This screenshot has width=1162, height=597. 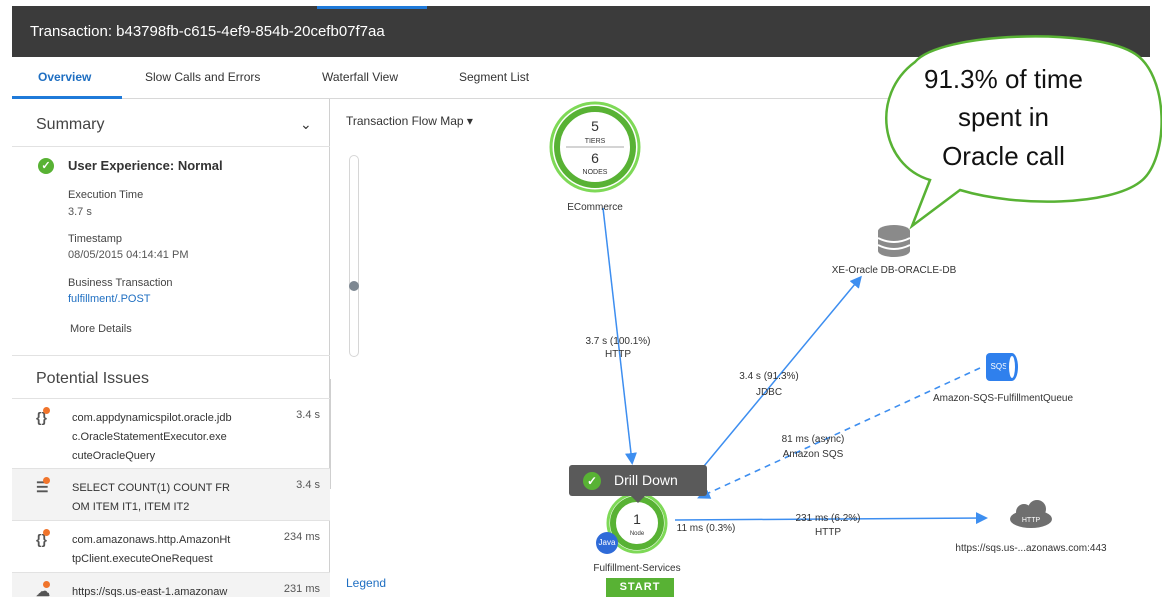 I want to click on callout-line: Oracle call, so click(x=1003, y=156).